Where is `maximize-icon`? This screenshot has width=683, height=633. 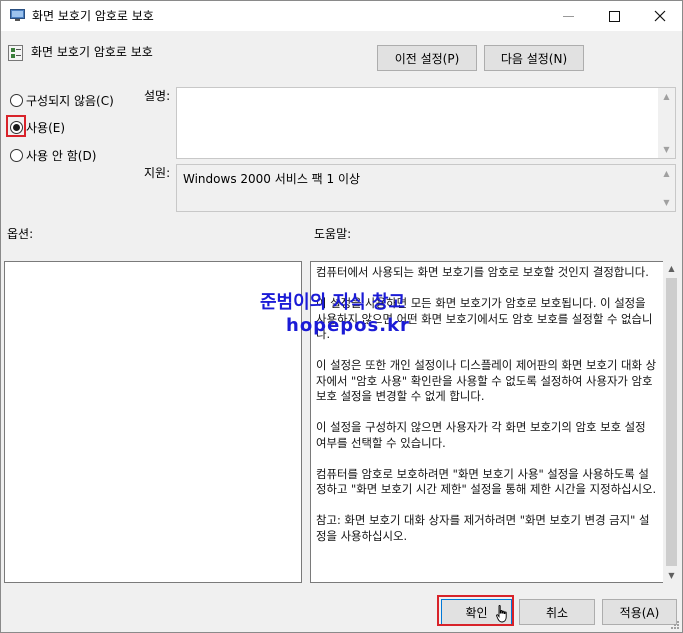 maximize-icon is located at coordinates (614, 16).